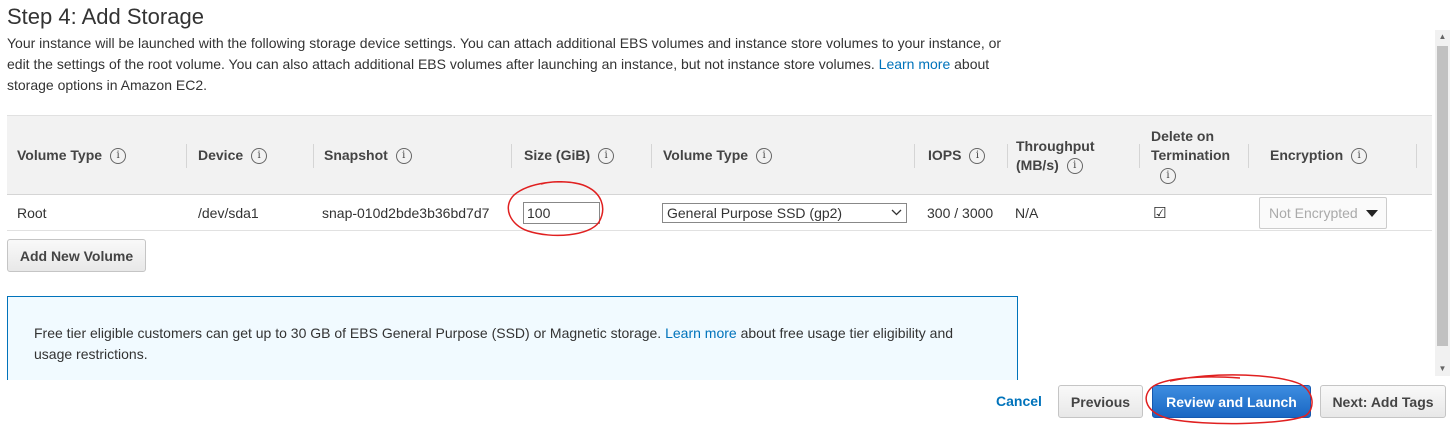  I want to click on encryption-selected: Not Encrypted, so click(1313, 213).